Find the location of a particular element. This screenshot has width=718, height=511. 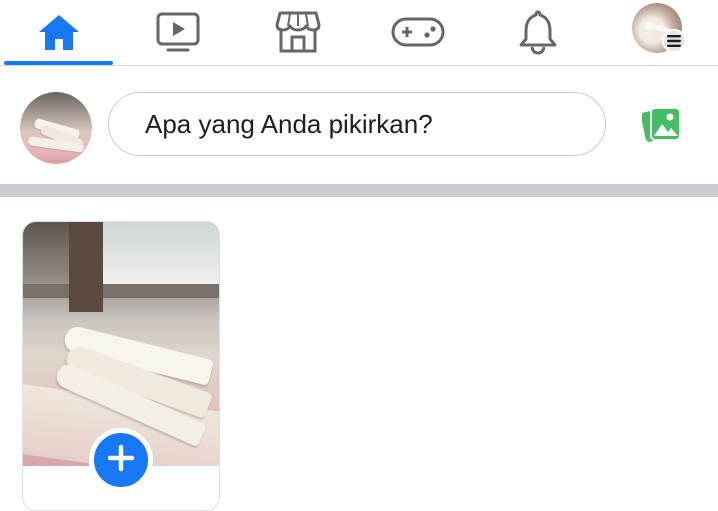

profile-avatar-small is located at coordinates (658, 28).